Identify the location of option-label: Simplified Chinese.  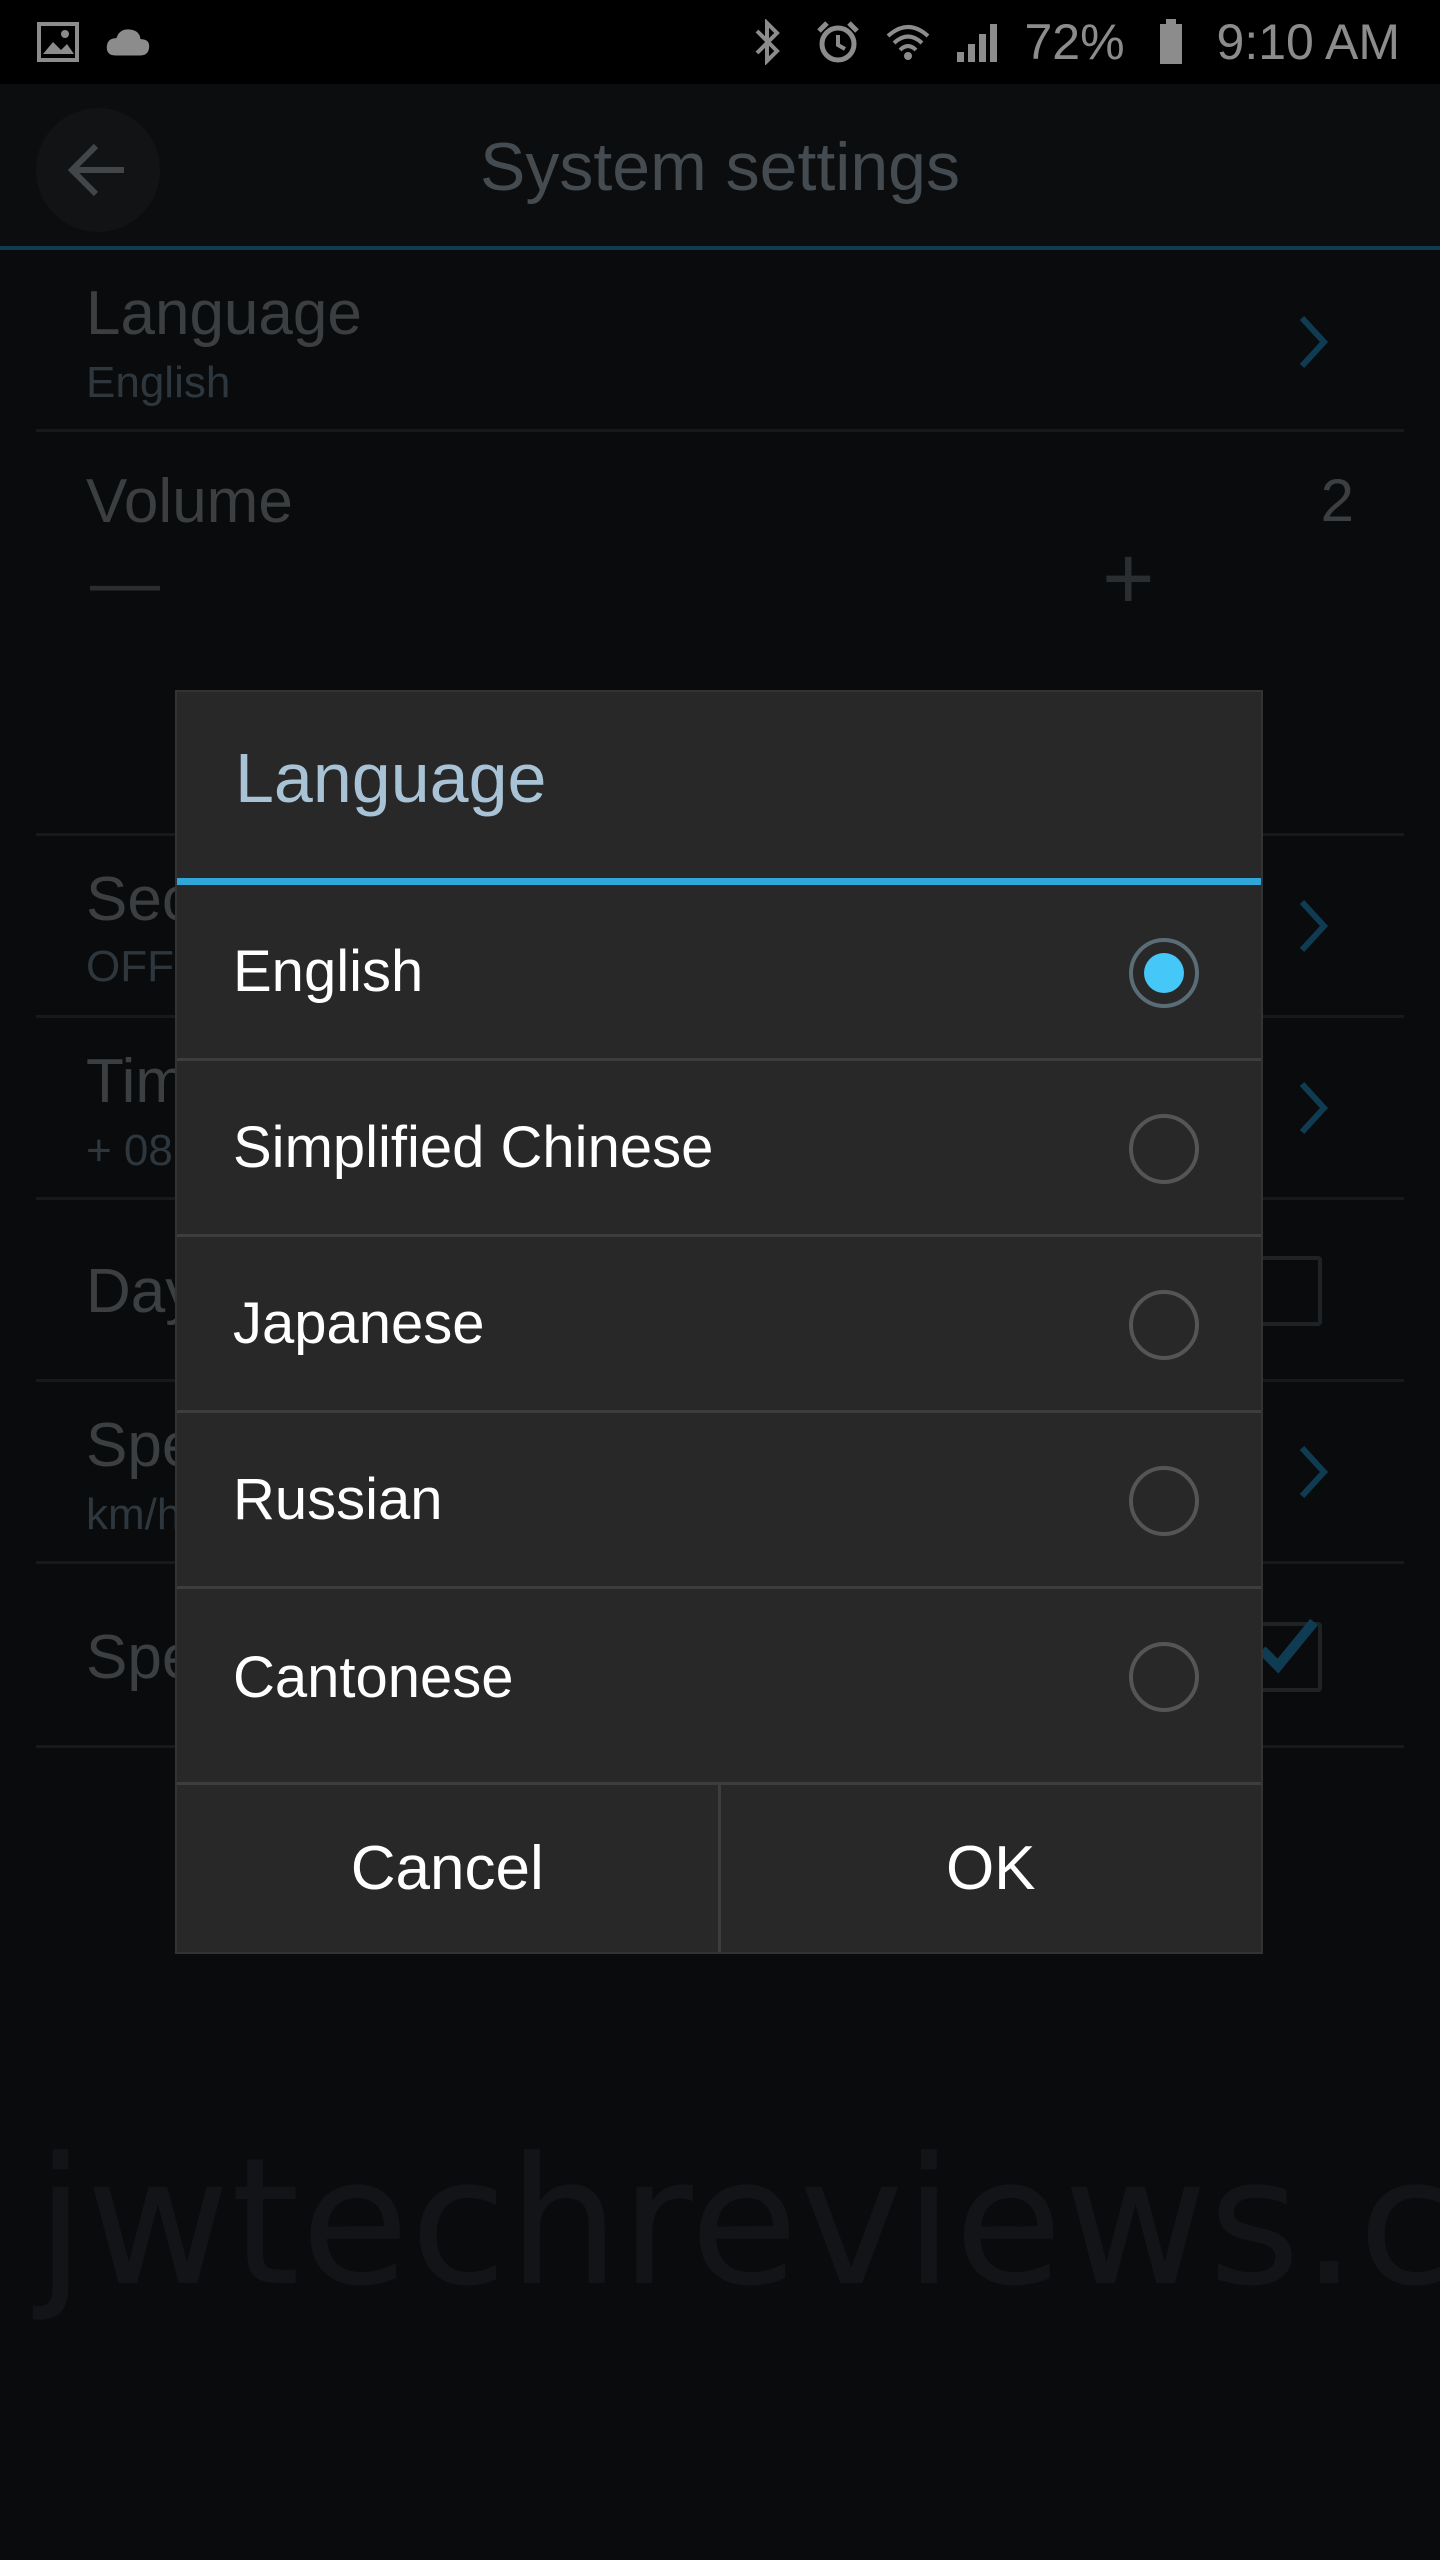
(473, 1147).